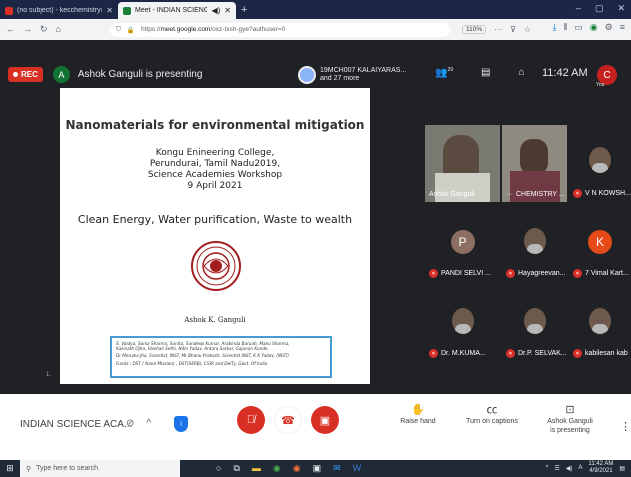  What do you see at coordinates (100, 468) in the screenshot?
I see `taskbar-search: ⚲ Type here to search` at bounding box center [100, 468].